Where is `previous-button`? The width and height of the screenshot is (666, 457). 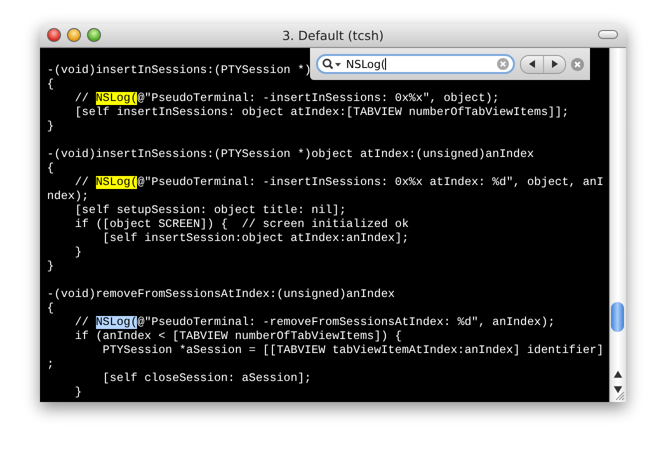
previous-button is located at coordinates (532, 64).